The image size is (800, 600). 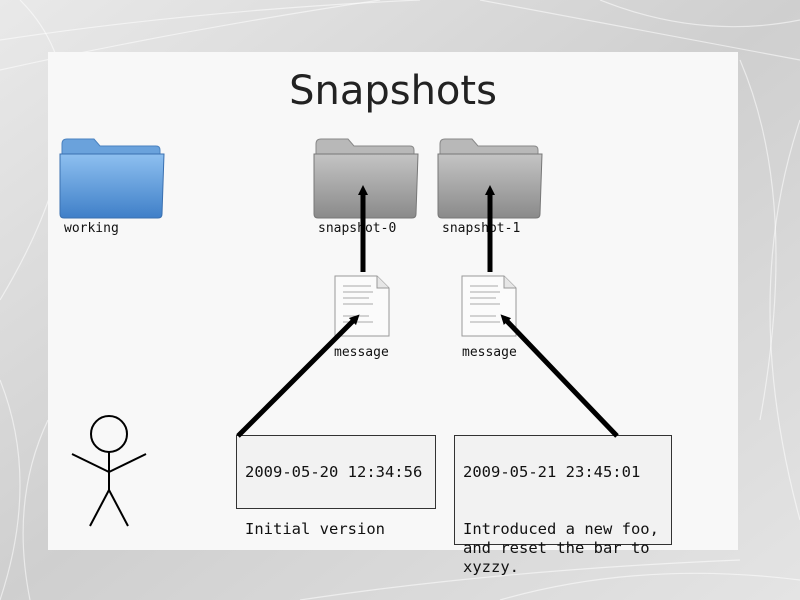 What do you see at coordinates (298, 376) in the screenshot?
I see `arrow-note0-to-message0` at bounding box center [298, 376].